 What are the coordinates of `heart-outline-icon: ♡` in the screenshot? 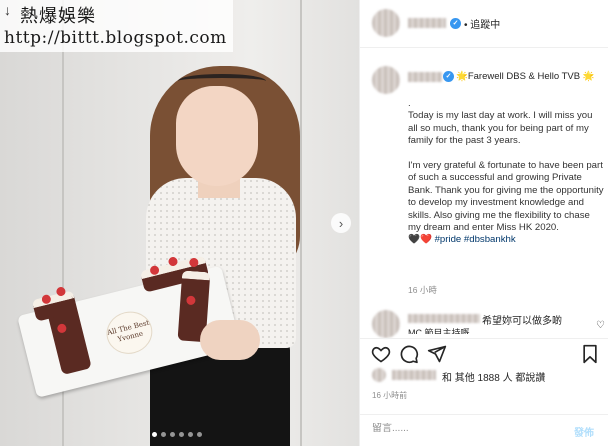 It's located at (600, 325).